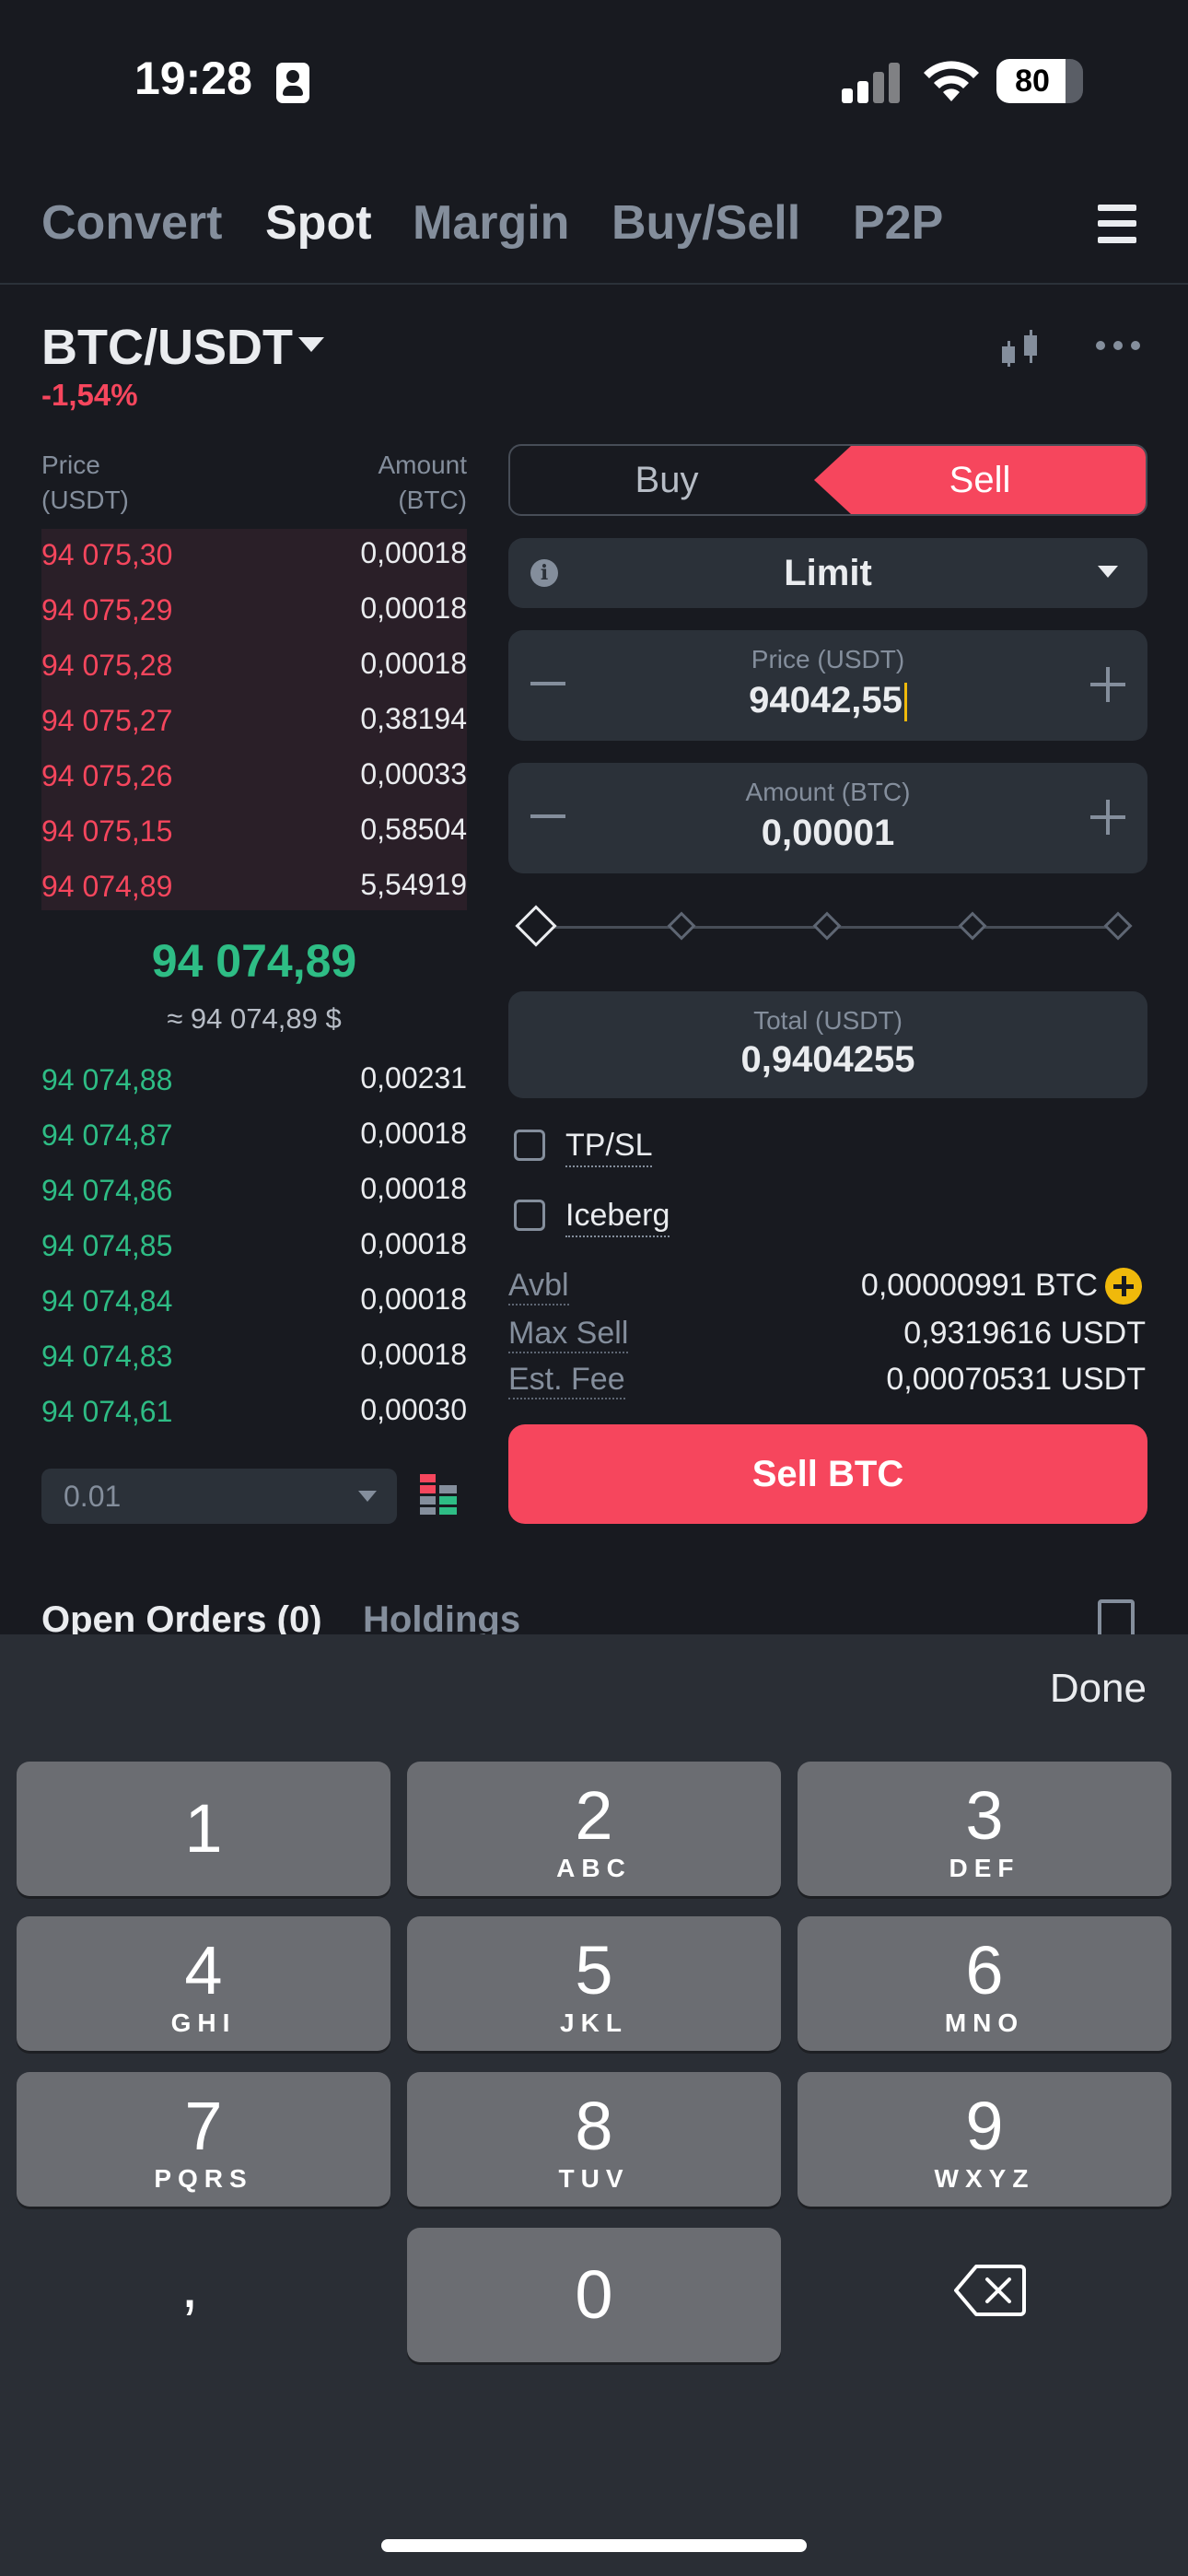 The image size is (1188, 2576). What do you see at coordinates (311, 344) in the screenshot?
I see `caret-down-icon` at bounding box center [311, 344].